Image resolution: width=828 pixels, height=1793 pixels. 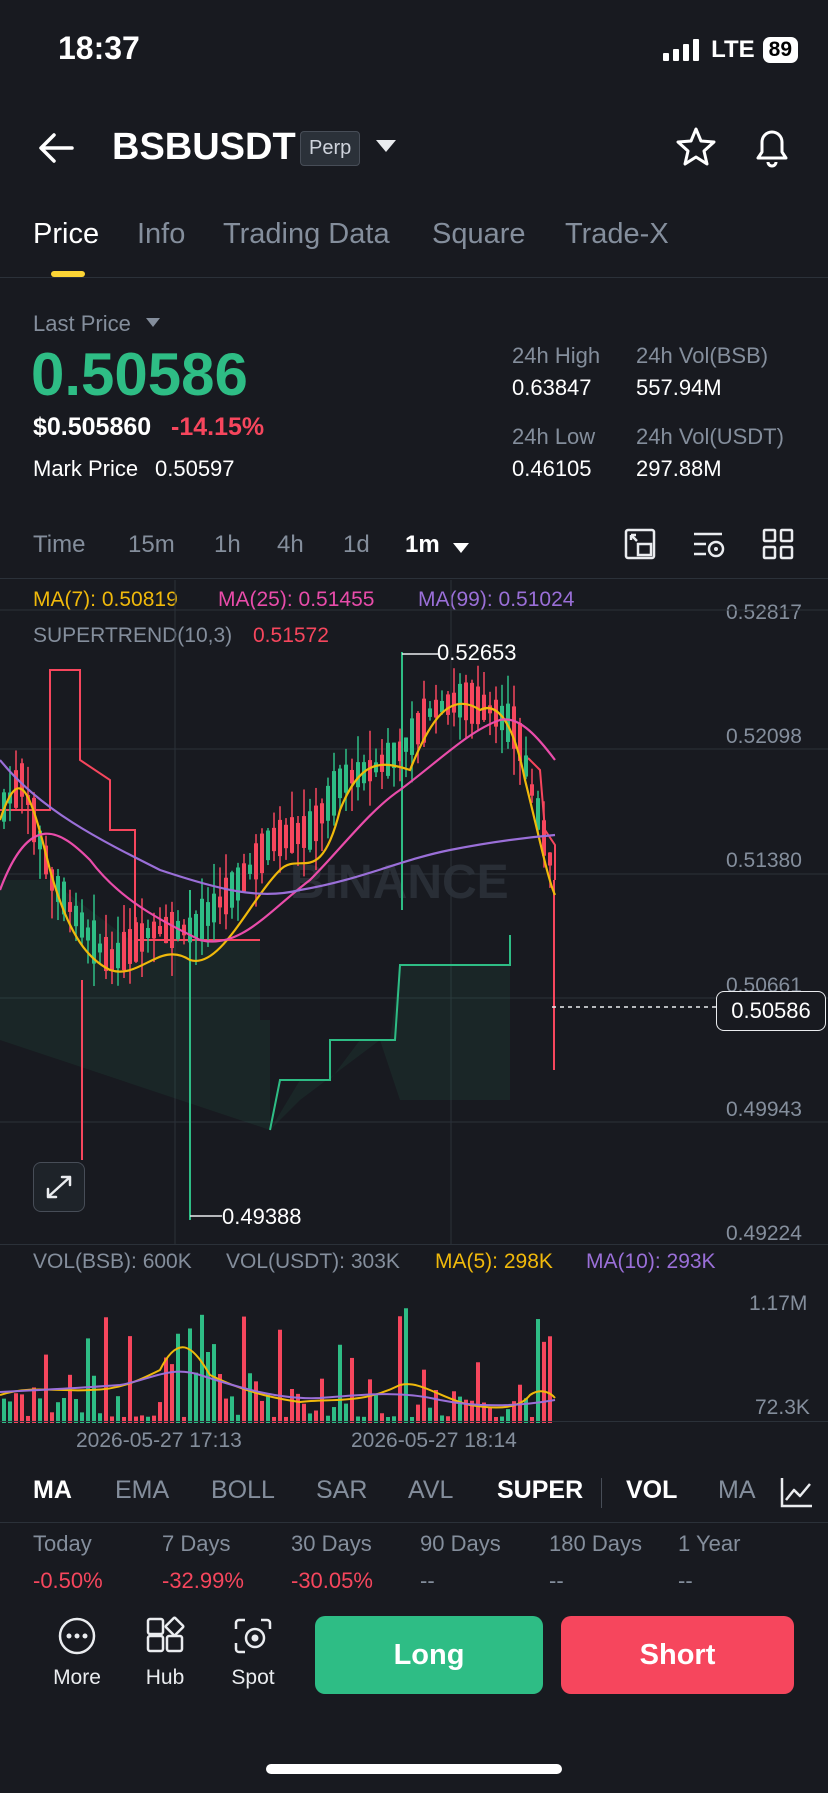 I want to click on volume-chart, so click(x=414, y=1351).